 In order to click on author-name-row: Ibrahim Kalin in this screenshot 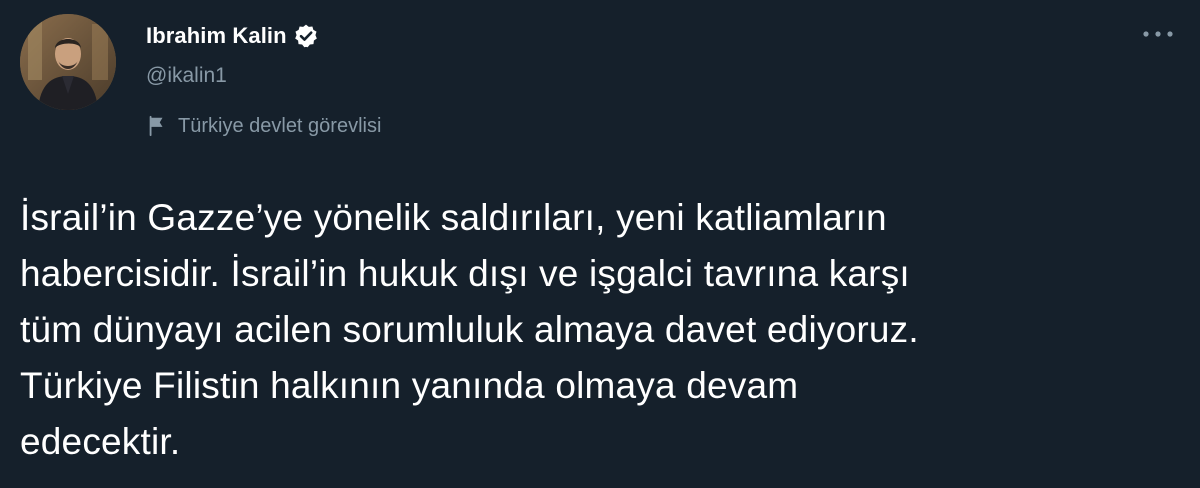, I will do `click(232, 36)`.